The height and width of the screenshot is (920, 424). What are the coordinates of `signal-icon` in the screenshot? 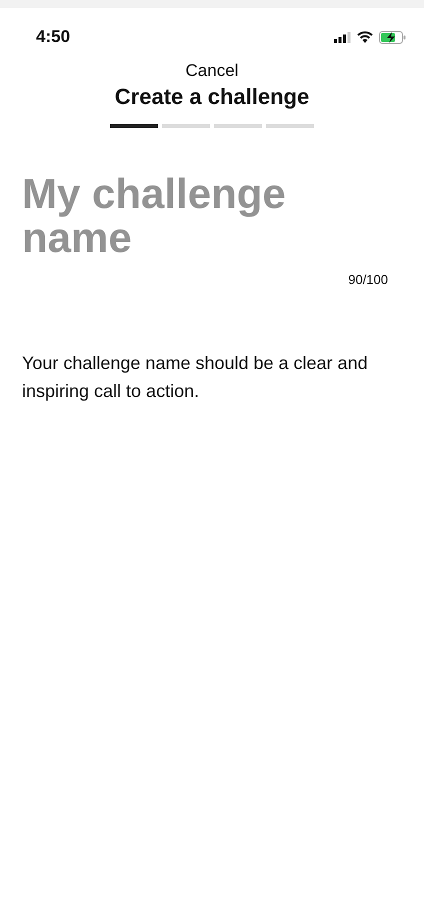 It's located at (342, 37).